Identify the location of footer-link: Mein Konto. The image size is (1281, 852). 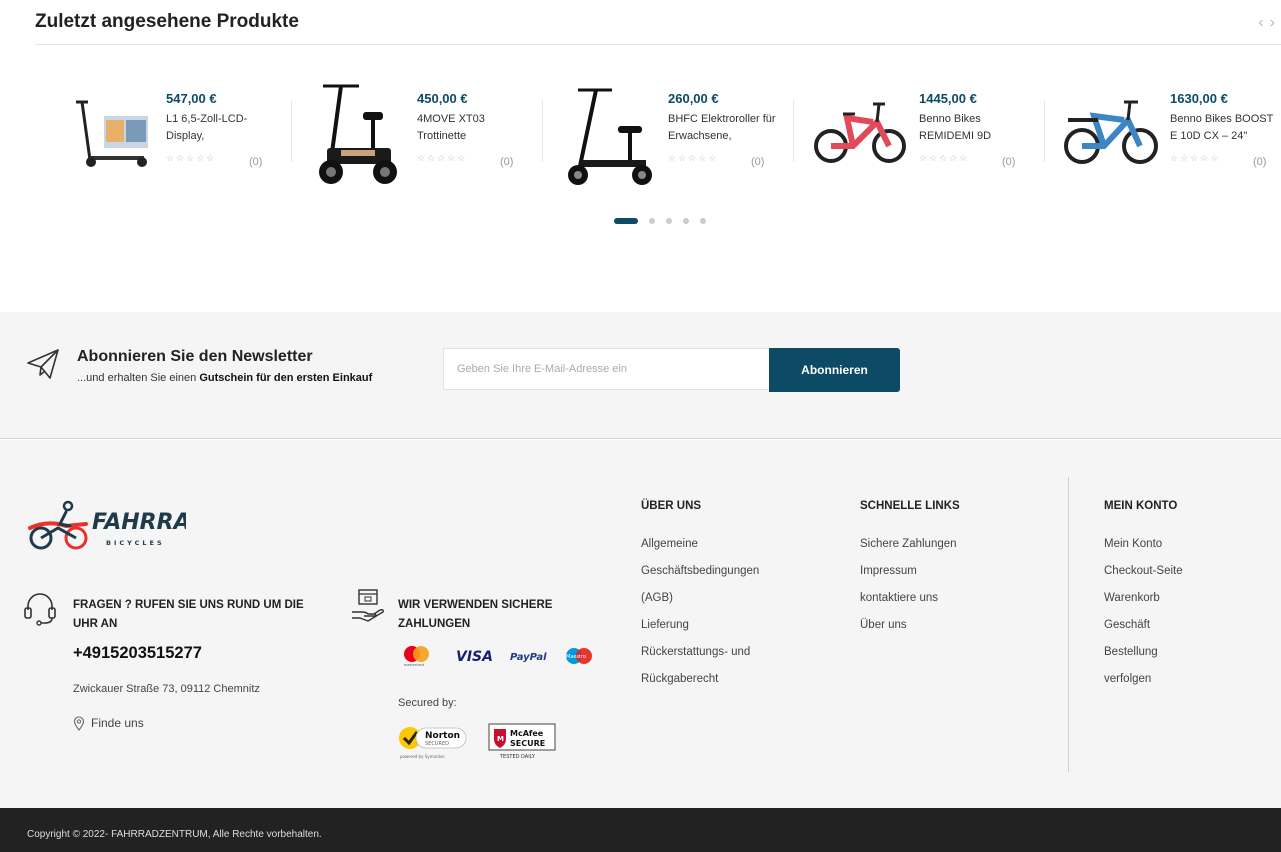
(1143, 544).